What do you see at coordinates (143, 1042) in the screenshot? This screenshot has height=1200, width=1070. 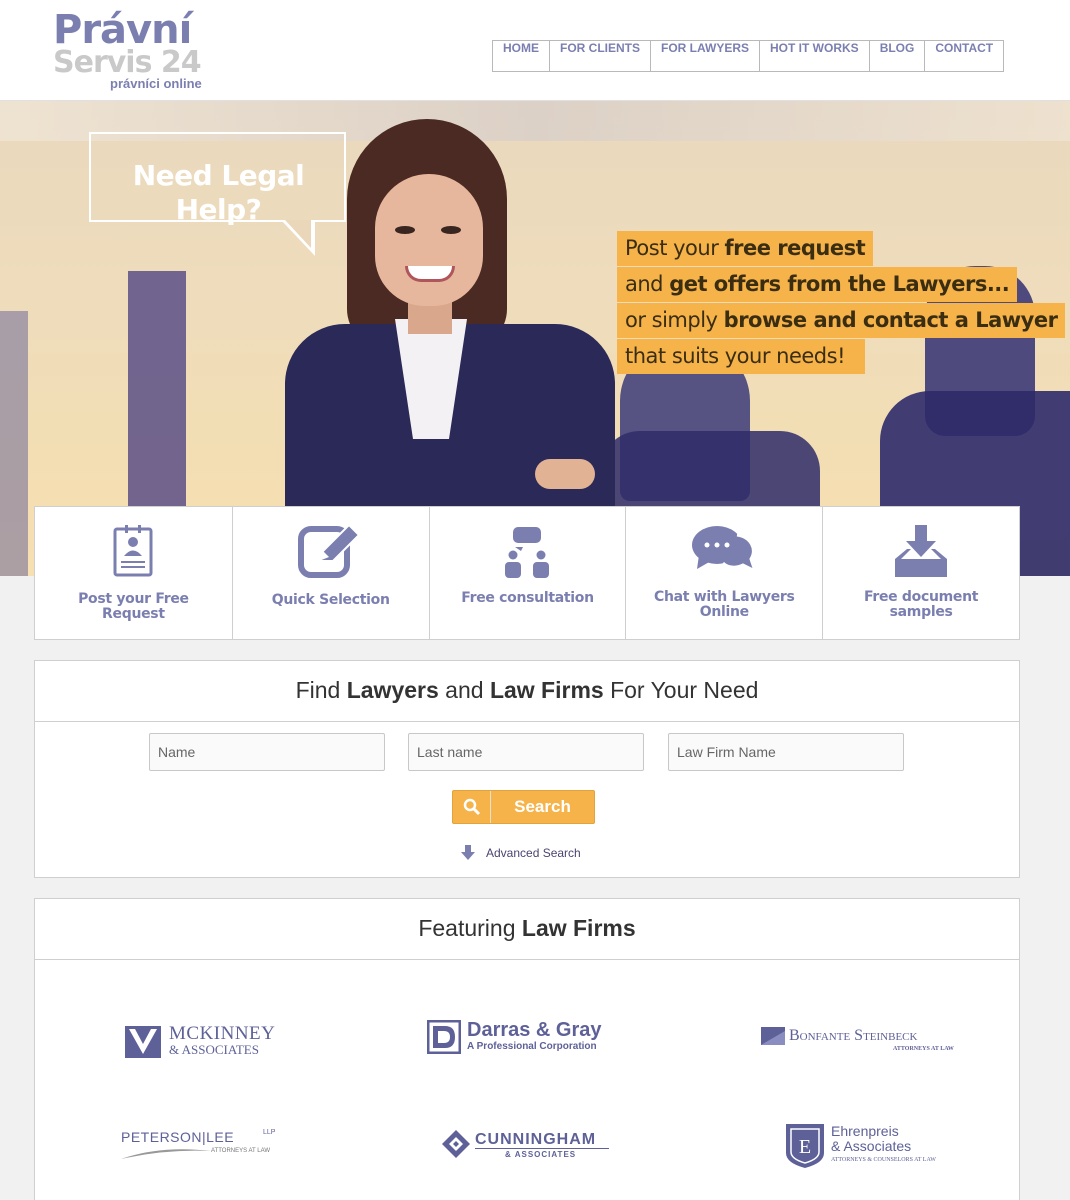 I see `mckinney-logo-icon` at bounding box center [143, 1042].